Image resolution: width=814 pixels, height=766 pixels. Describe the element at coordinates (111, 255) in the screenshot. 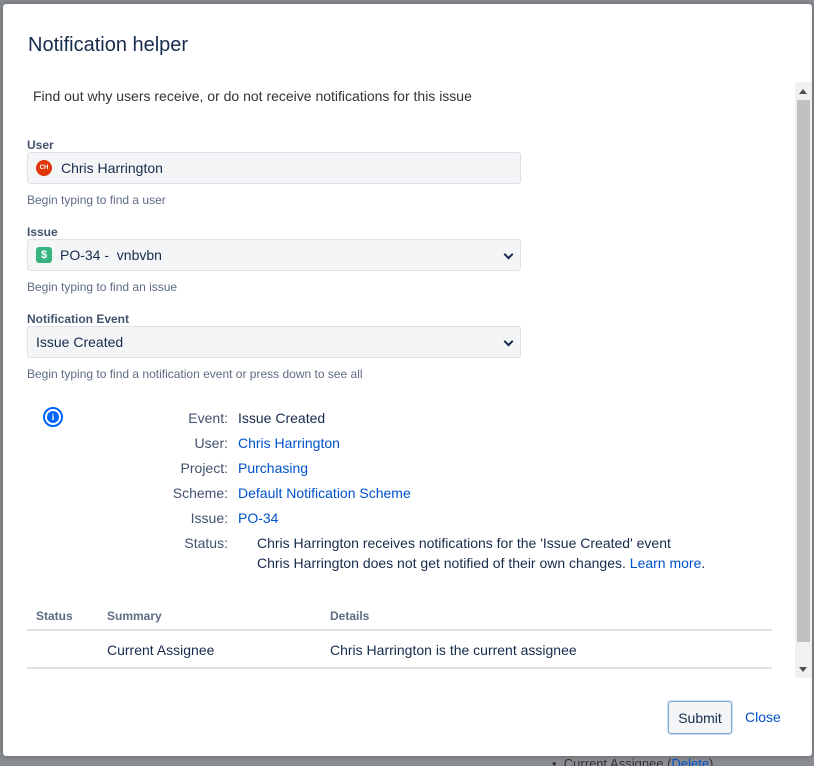

I see `issue-value: PO-34 - vnbvbn` at that location.